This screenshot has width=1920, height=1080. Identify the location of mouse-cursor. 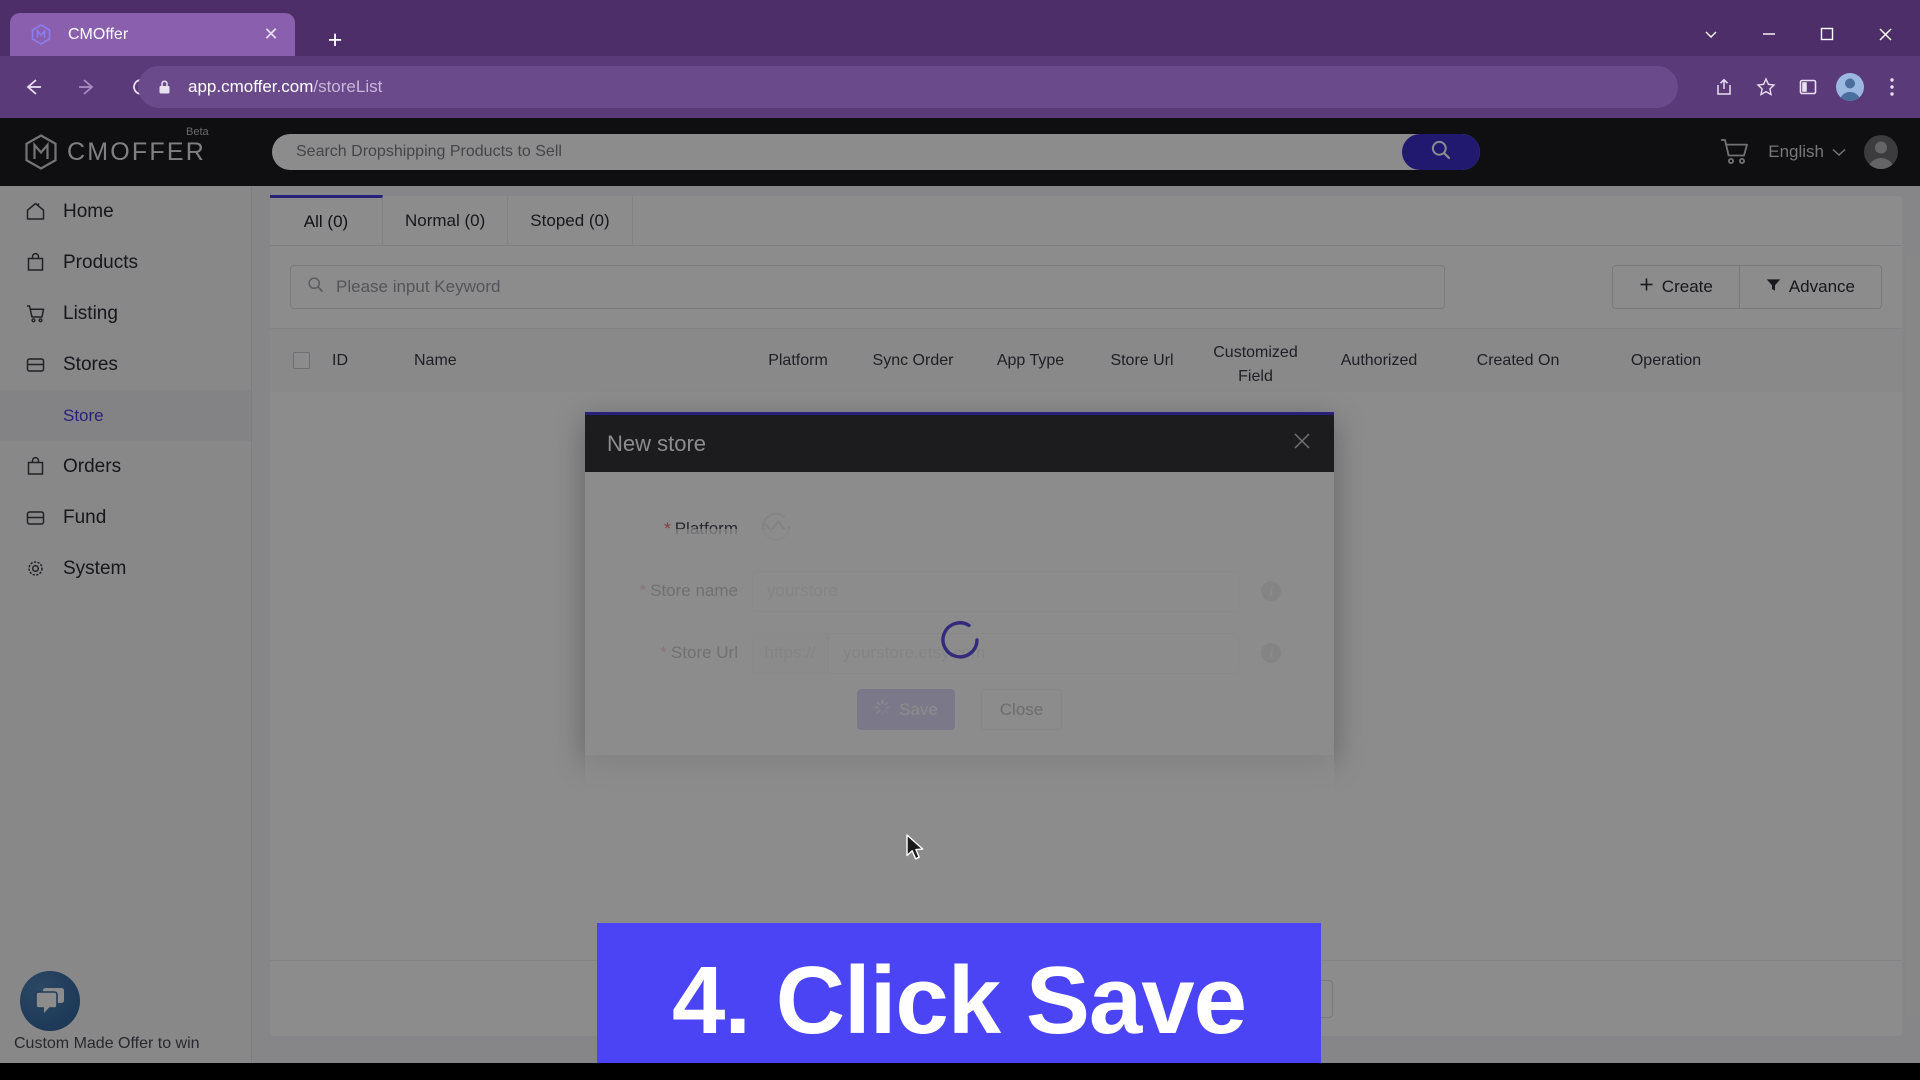
(916, 851).